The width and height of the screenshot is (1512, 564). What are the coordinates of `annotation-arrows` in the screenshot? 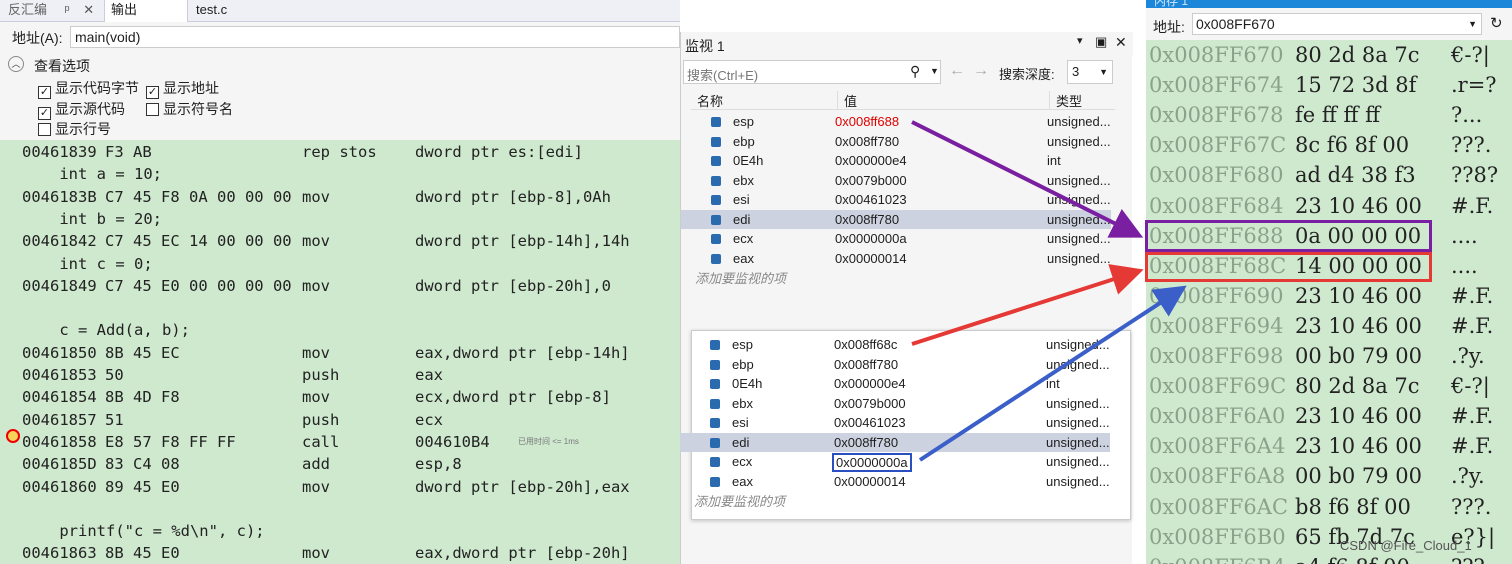 It's located at (1049, 291).